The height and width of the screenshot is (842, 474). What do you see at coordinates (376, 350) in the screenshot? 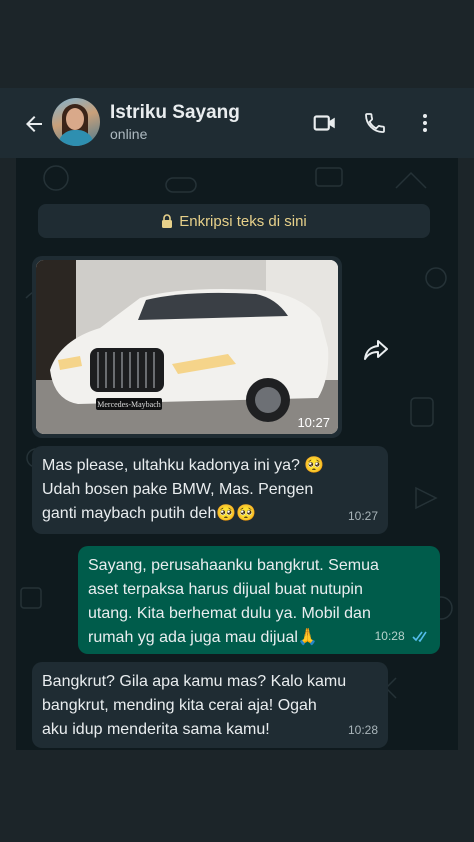
I see `forward-icon` at bounding box center [376, 350].